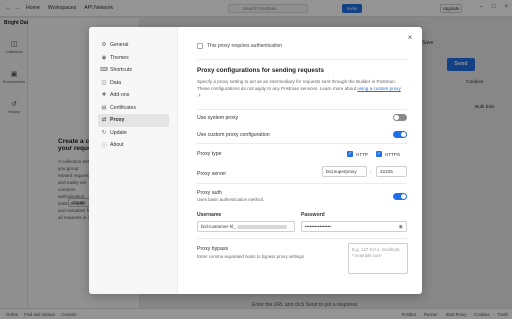 This screenshot has width=512, height=319. I want to click on settings-nav-addons: ✚ Add-ons, so click(133, 95).